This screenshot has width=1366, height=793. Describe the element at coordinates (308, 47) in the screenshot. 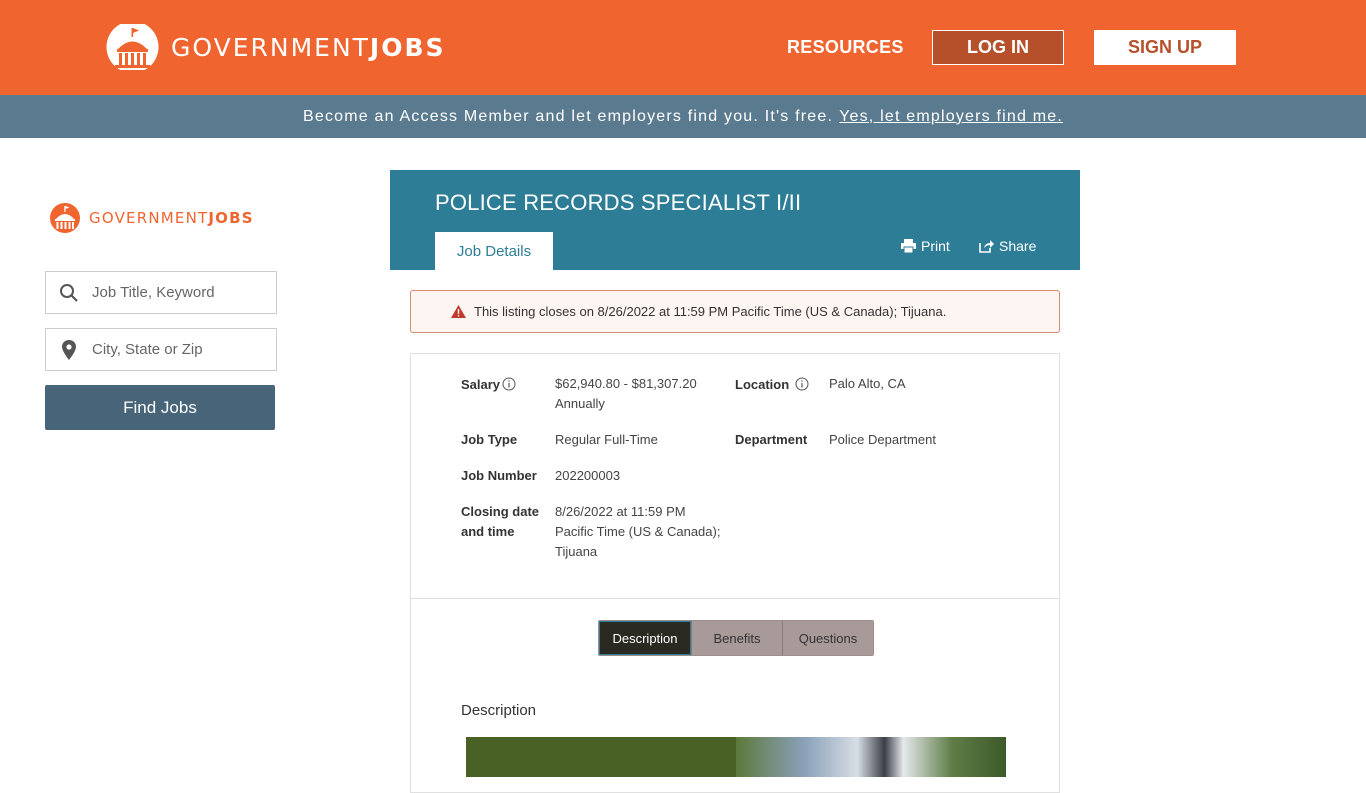

I see `brand-name: GOVERNMENTJOBS` at that location.